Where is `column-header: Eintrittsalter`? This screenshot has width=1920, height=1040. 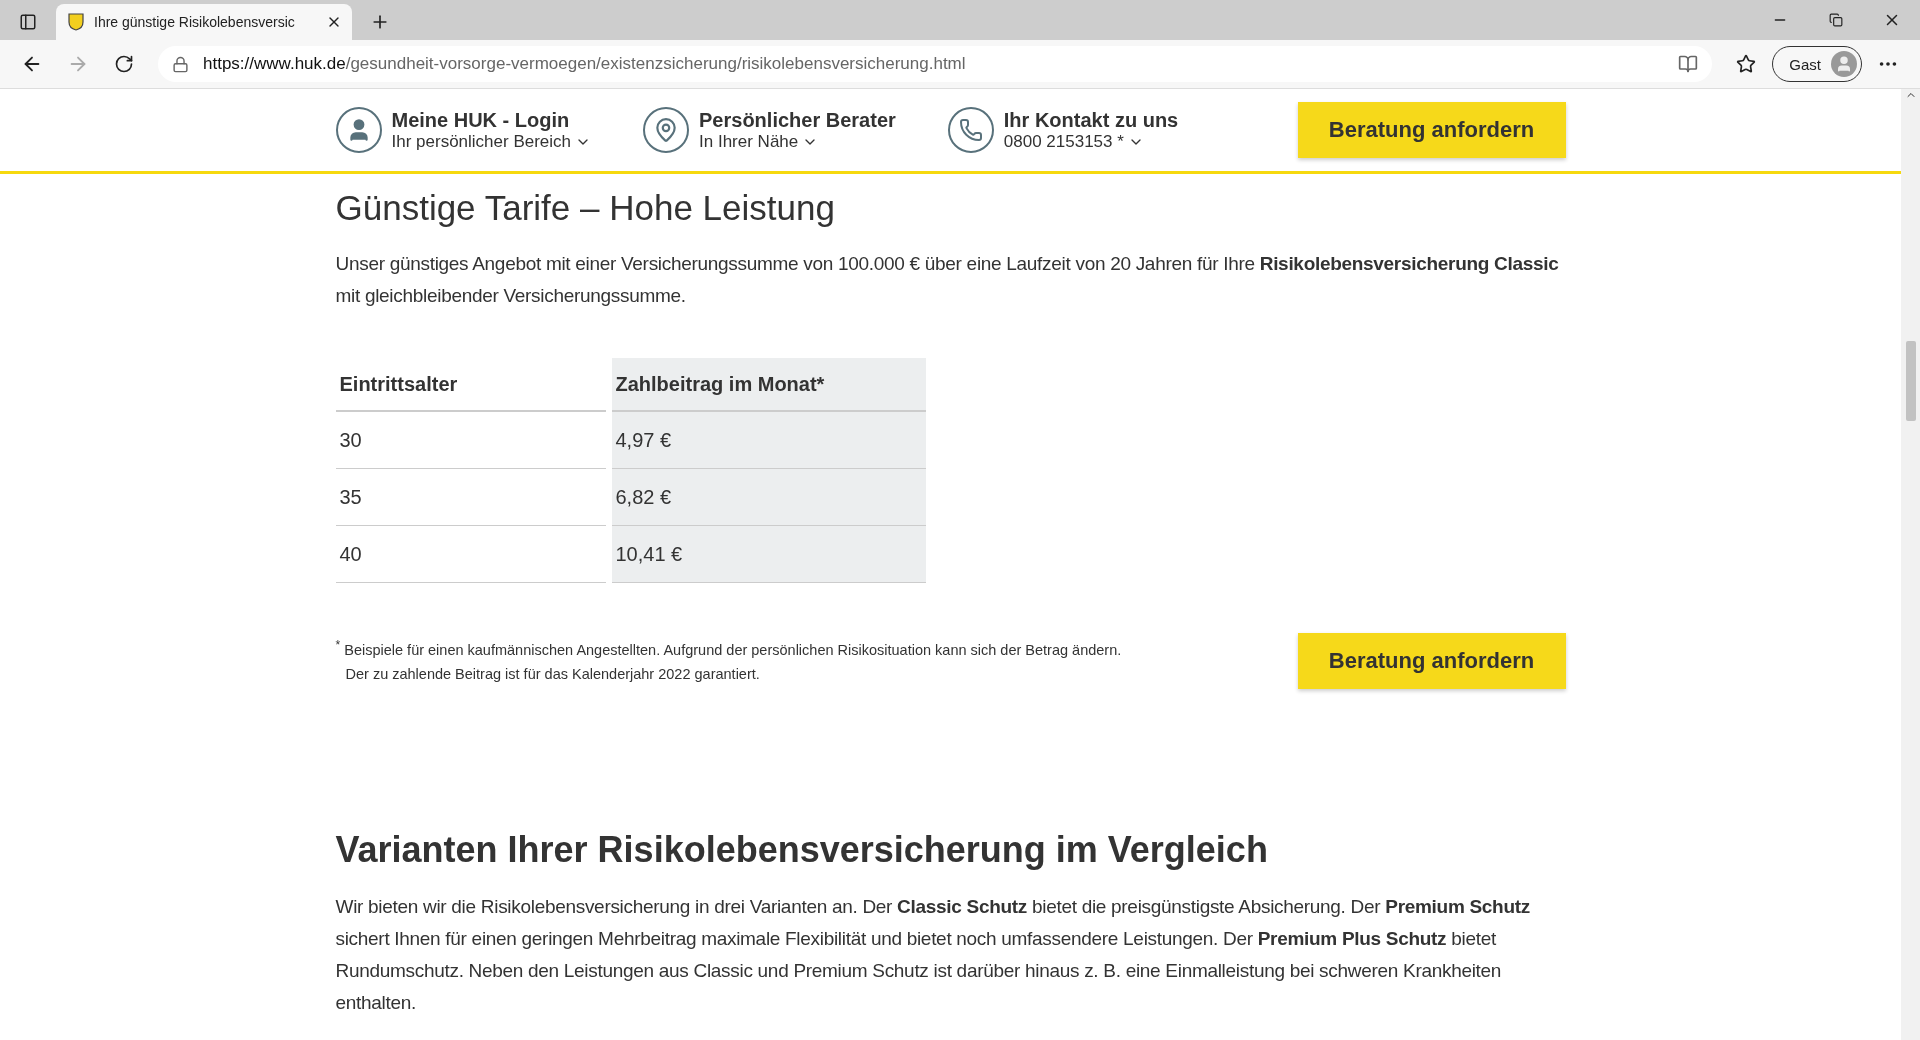 column-header: Eintrittsalter is located at coordinates (470, 385).